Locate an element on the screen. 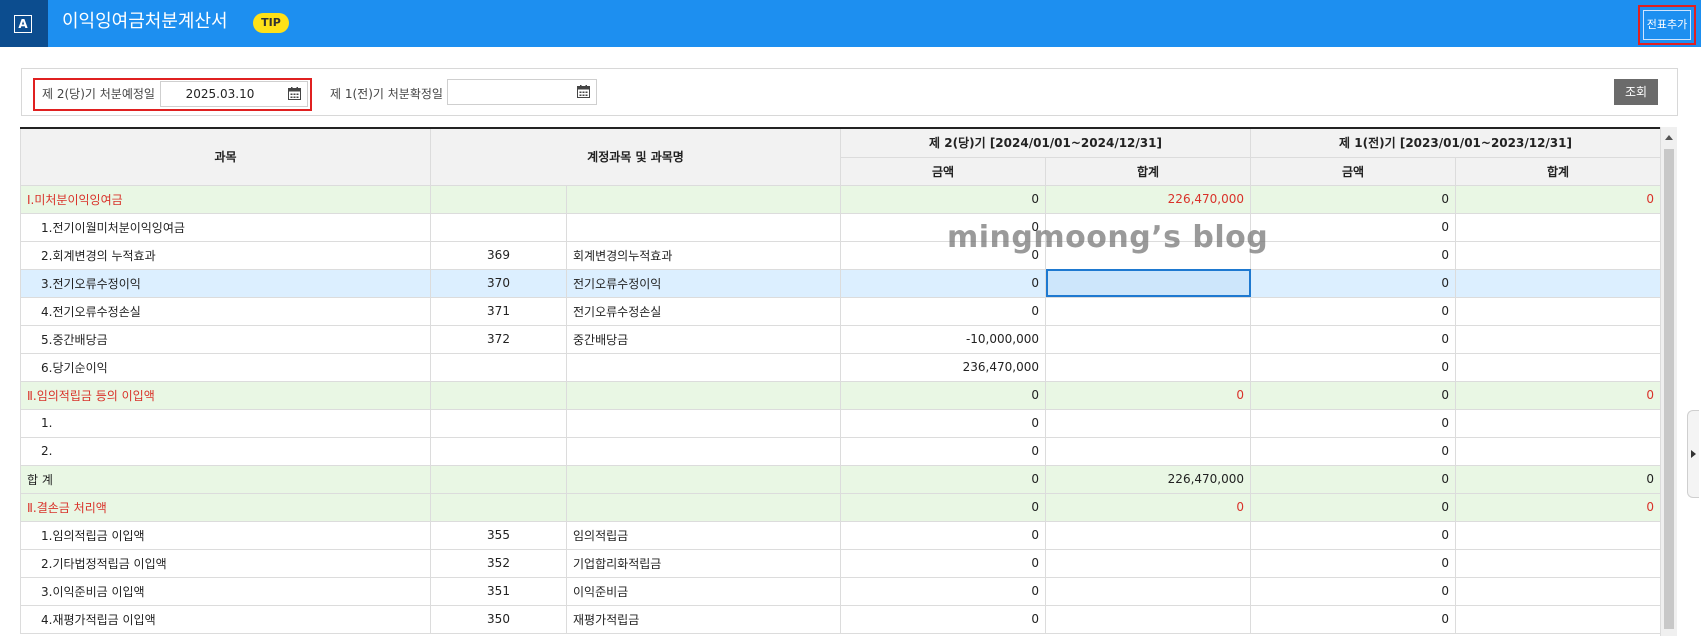 The width and height of the screenshot is (1701, 636). cell-subject: 2.기타법정적립금 이입액 is located at coordinates (225, 563).